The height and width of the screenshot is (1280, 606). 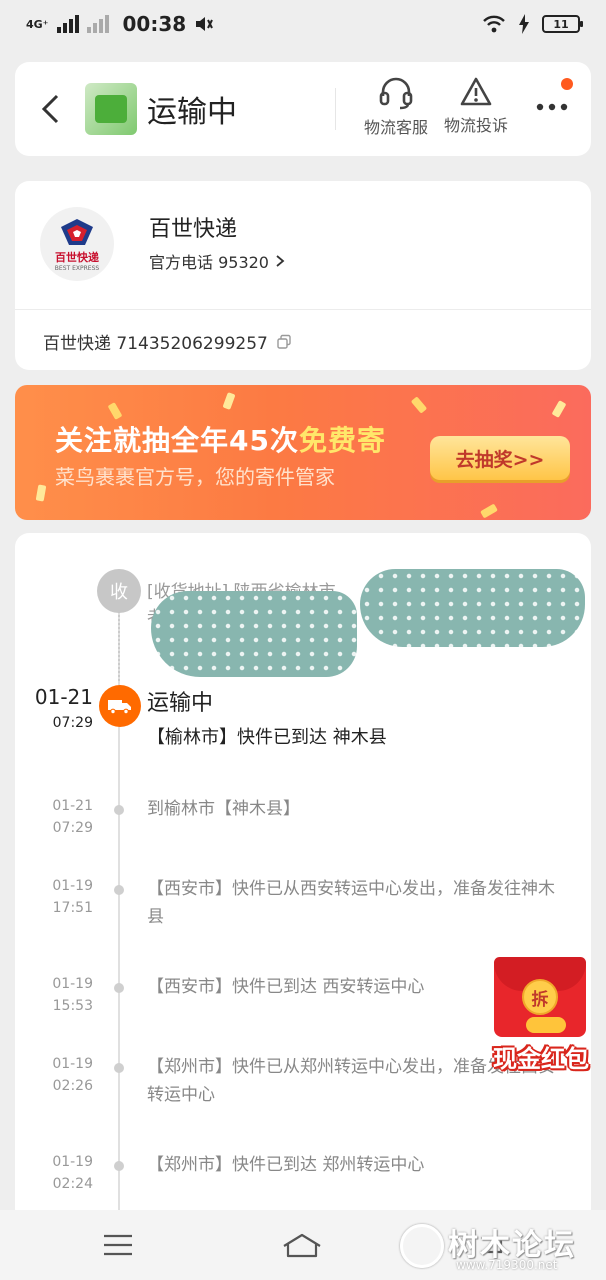 What do you see at coordinates (303, 24) in the screenshot?
I see `status-bar: 4G⁺ 00:38 11` at bounding box center [303, 24].